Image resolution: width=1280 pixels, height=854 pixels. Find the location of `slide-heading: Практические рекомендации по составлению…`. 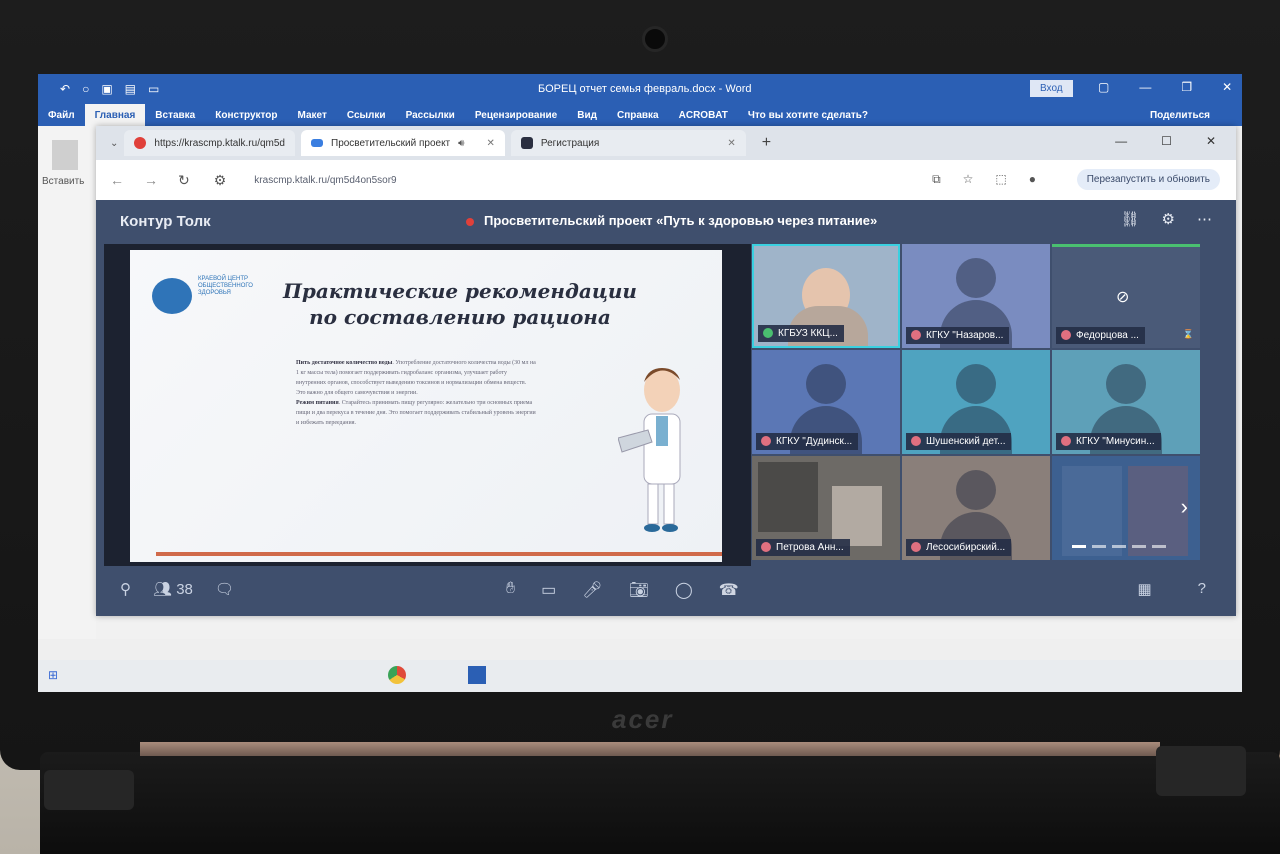

slide-heading: Практические рекомендации по составлению… is located at coordinates (460, 304).